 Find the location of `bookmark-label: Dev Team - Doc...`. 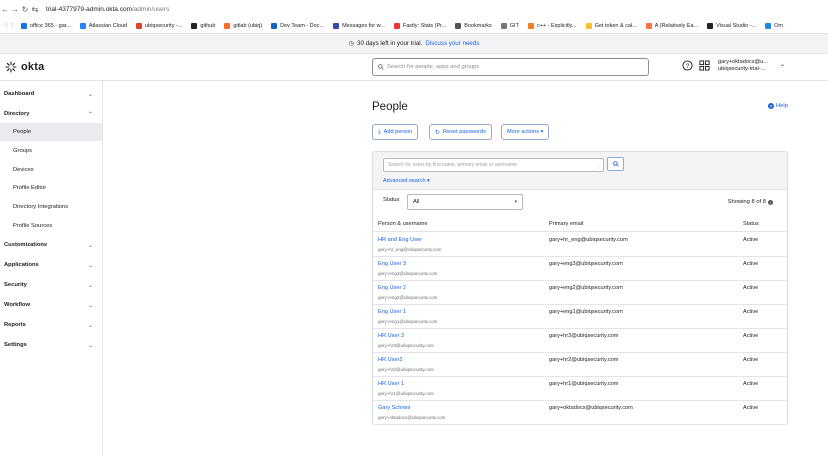

bookmark-label: Dev Team - Doc... is located at coordinates (302, 26).